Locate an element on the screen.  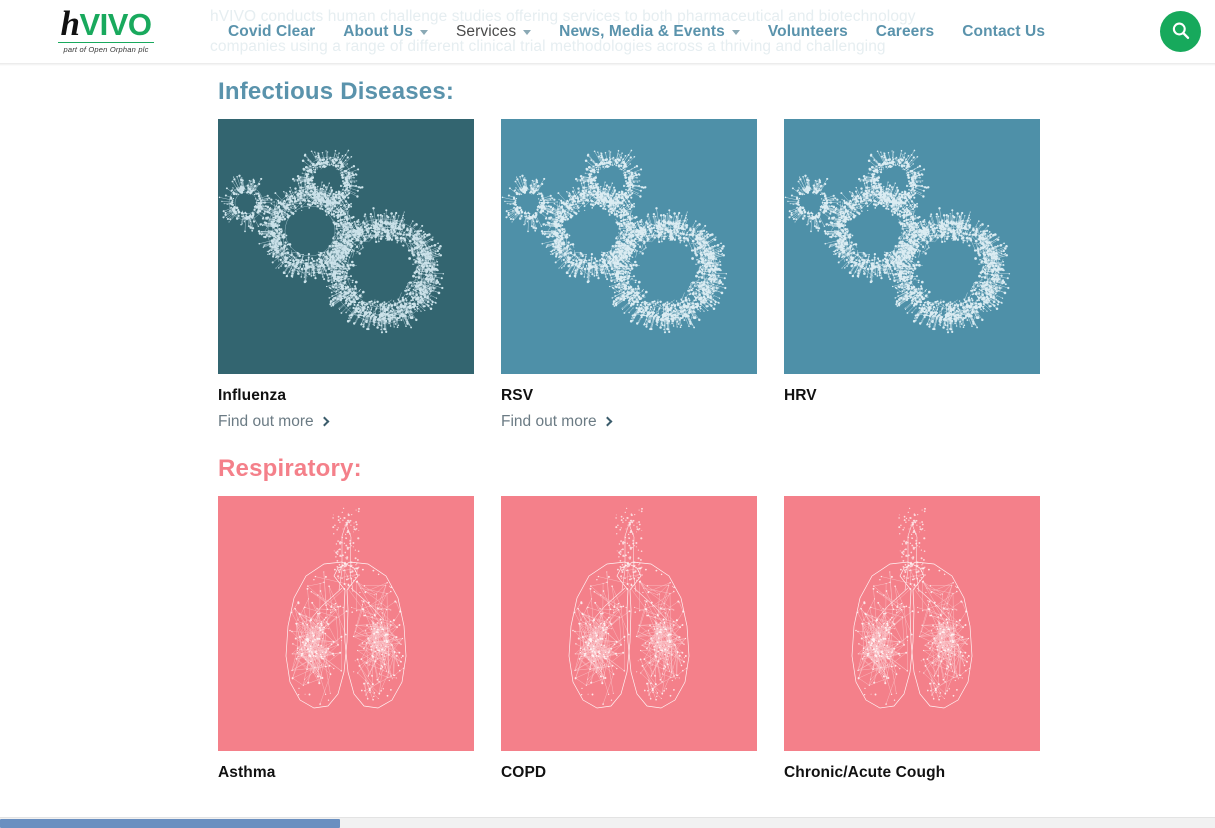
header-shadow is located at coordinates (607, 64).